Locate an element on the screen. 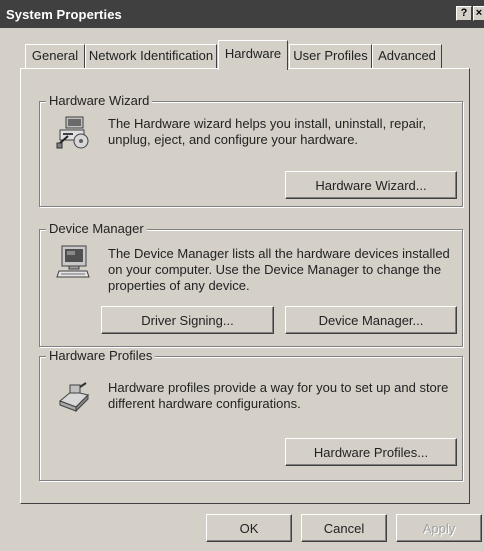 The image size is (484, 551). computer-icon is located at coordinates (74, 262).